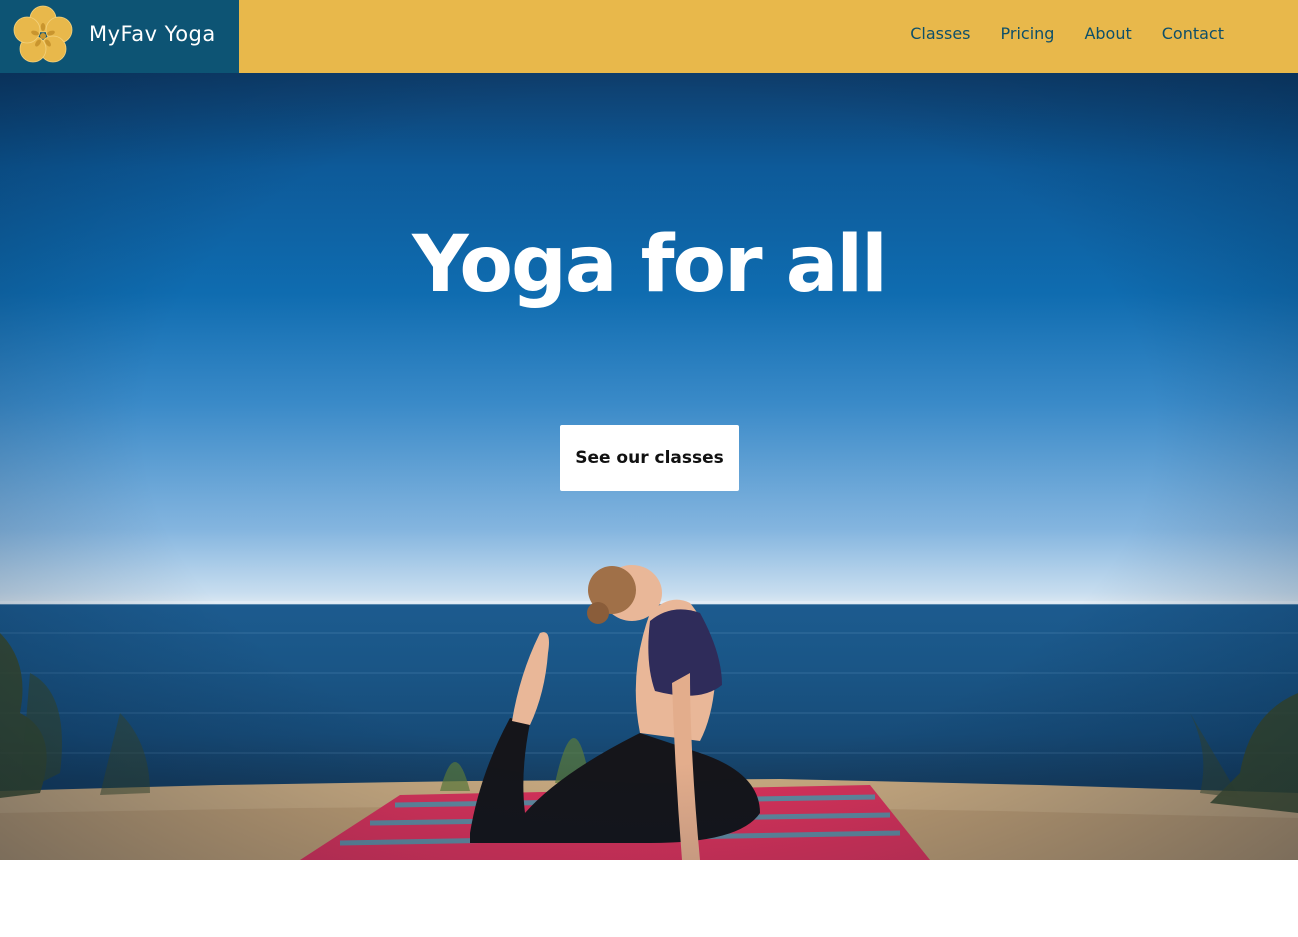 This screenshot has width=1298, height=937. I want to click on brand-name: MyFav Yoga, so click(152, 34).